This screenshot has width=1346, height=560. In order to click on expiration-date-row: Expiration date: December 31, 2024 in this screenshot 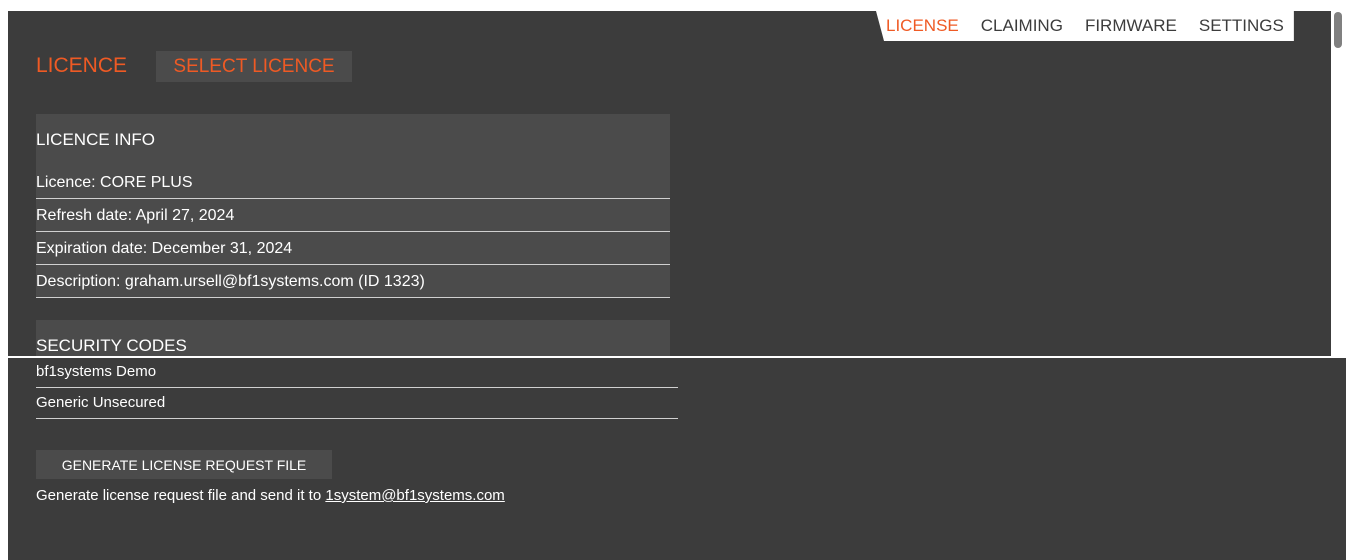, I will do `click(353, 249)`.